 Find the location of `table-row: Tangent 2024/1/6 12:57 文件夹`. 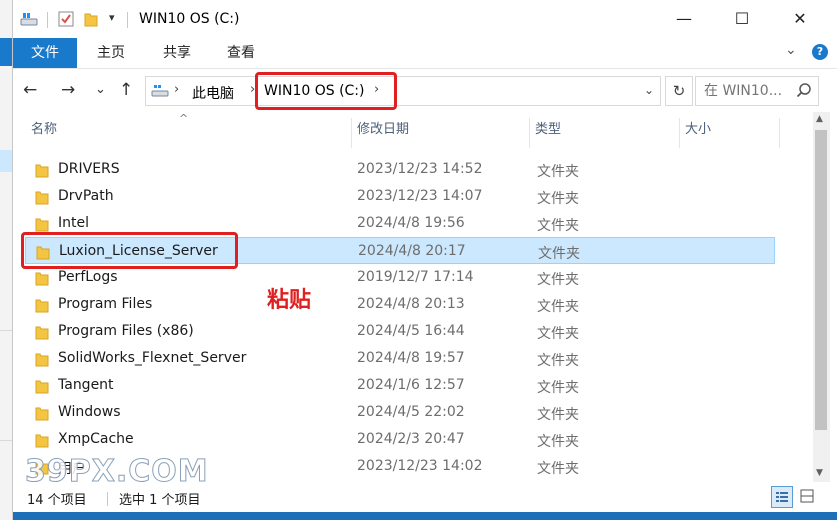

table-row: Tangent 2024/1/6 12:57 文件夹 is located at coordinates (400, 385).